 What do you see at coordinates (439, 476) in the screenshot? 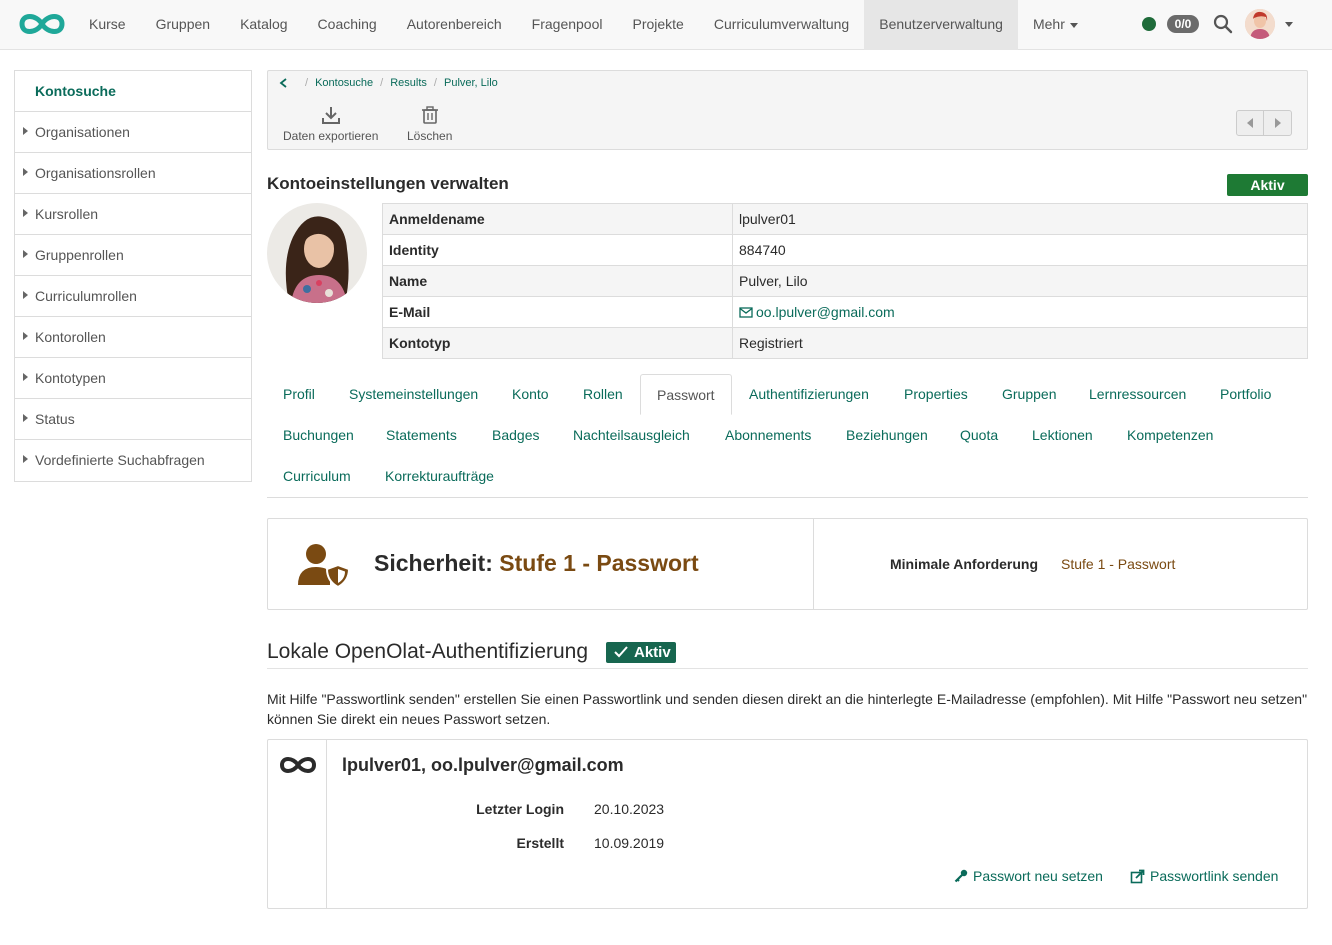
I see `tab-korrekturauftraege: Korrekturaufträge` at bounding box center [439, 476].